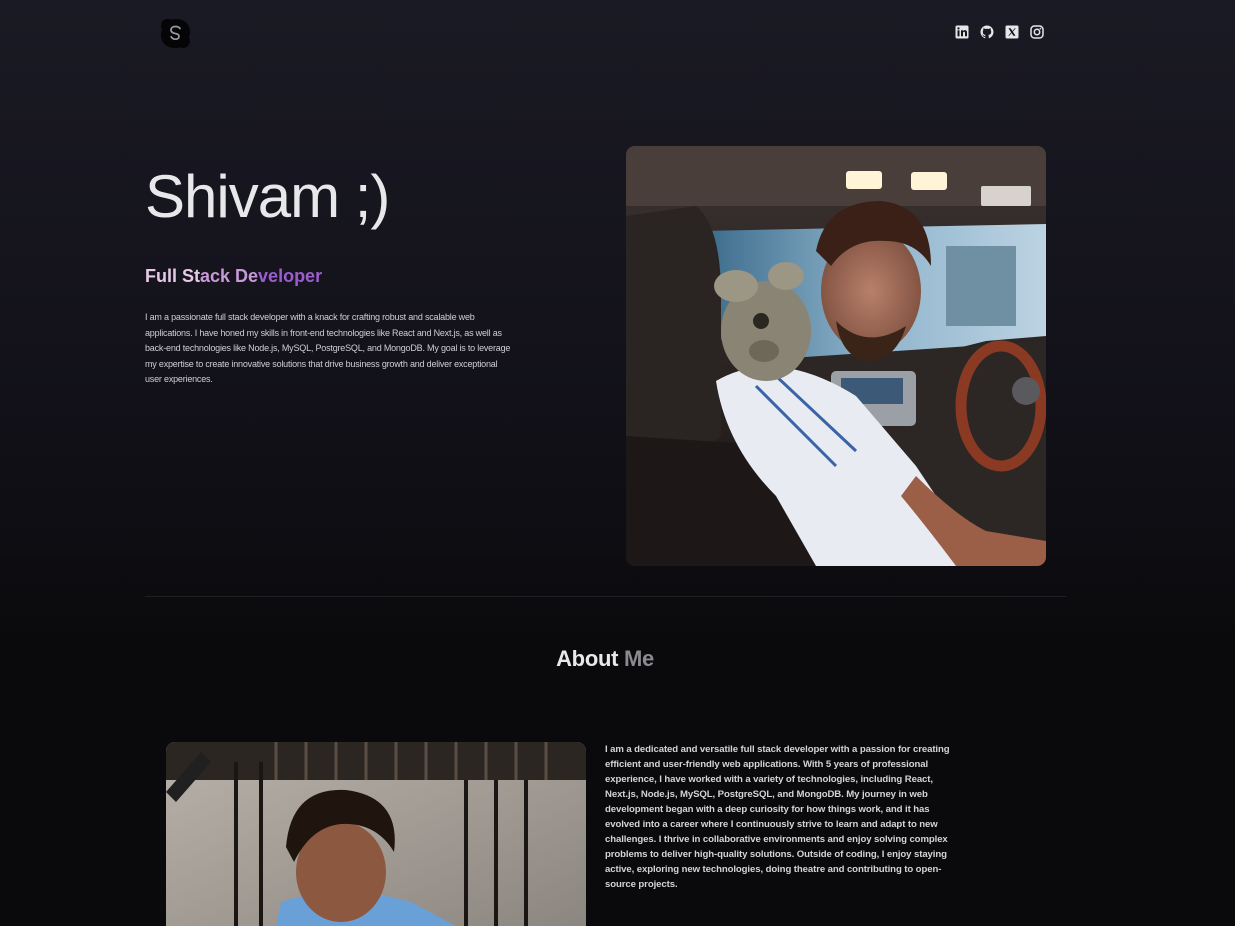 The width and height of the screenshot is (1235, 926). I want to click on instagram-icon, so click(1037, 32).